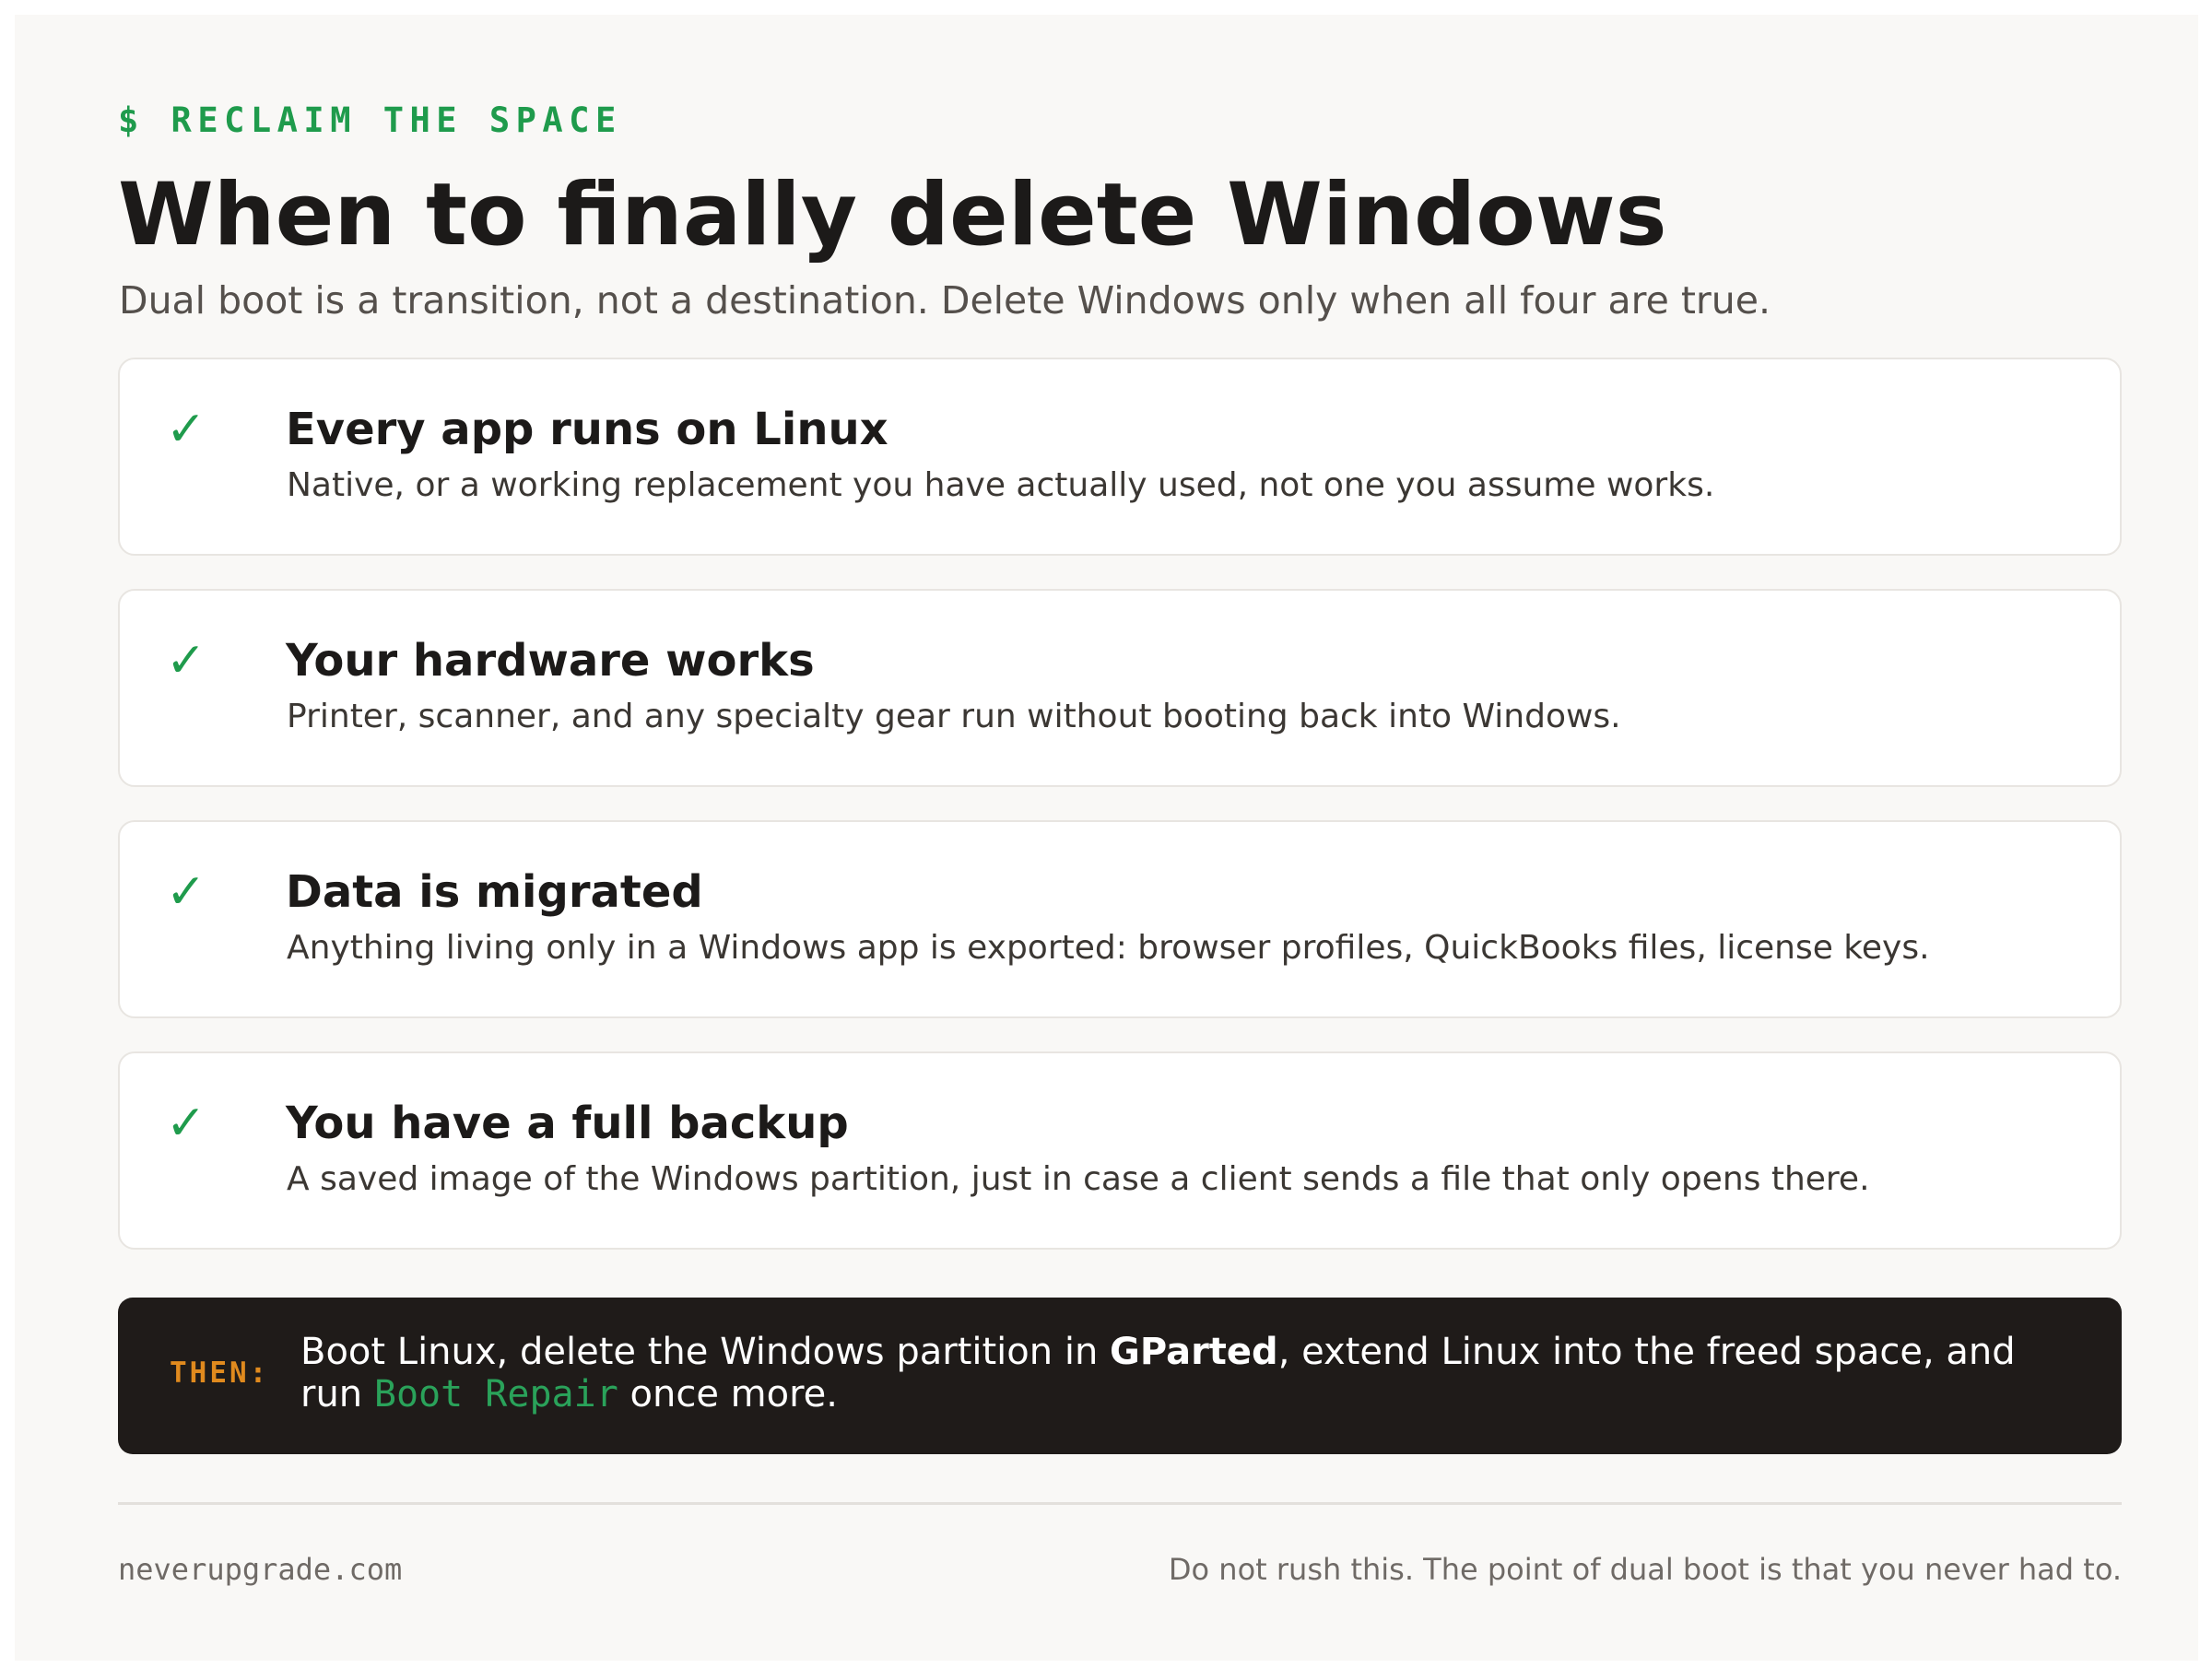 Image resolution: width=2212 pixels, height=1668 pixels. What do you see at coordinates (260, 1569) in the screenshot?
I see `footer-site: neverupgrade.com` at bounding box center [260, 1569].